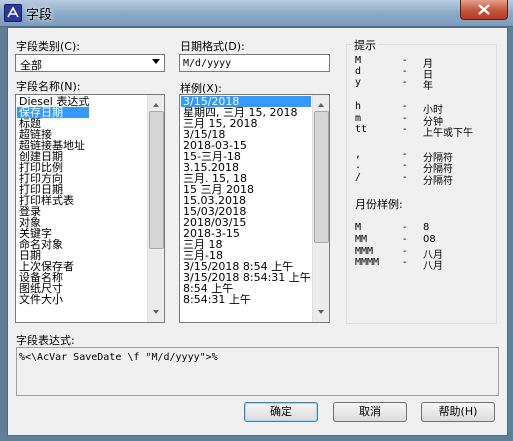  What do you see at coordinates (246, 233) in the screenshot?
I see `list-item: 2018-3-15` at bounding box center [246, 233].